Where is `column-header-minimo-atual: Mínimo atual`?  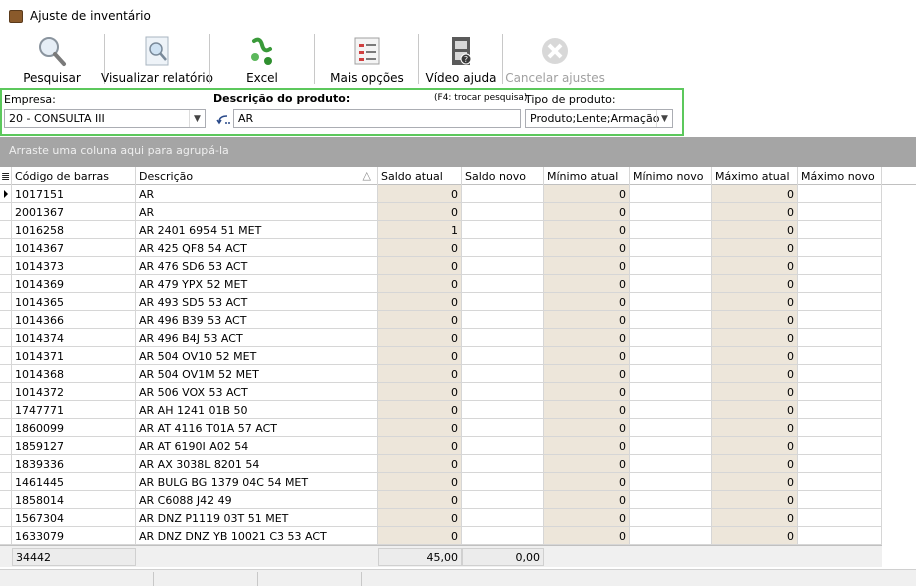
column-header-minimo-atual: Mínimo atual is located at coordinates (587, 176).